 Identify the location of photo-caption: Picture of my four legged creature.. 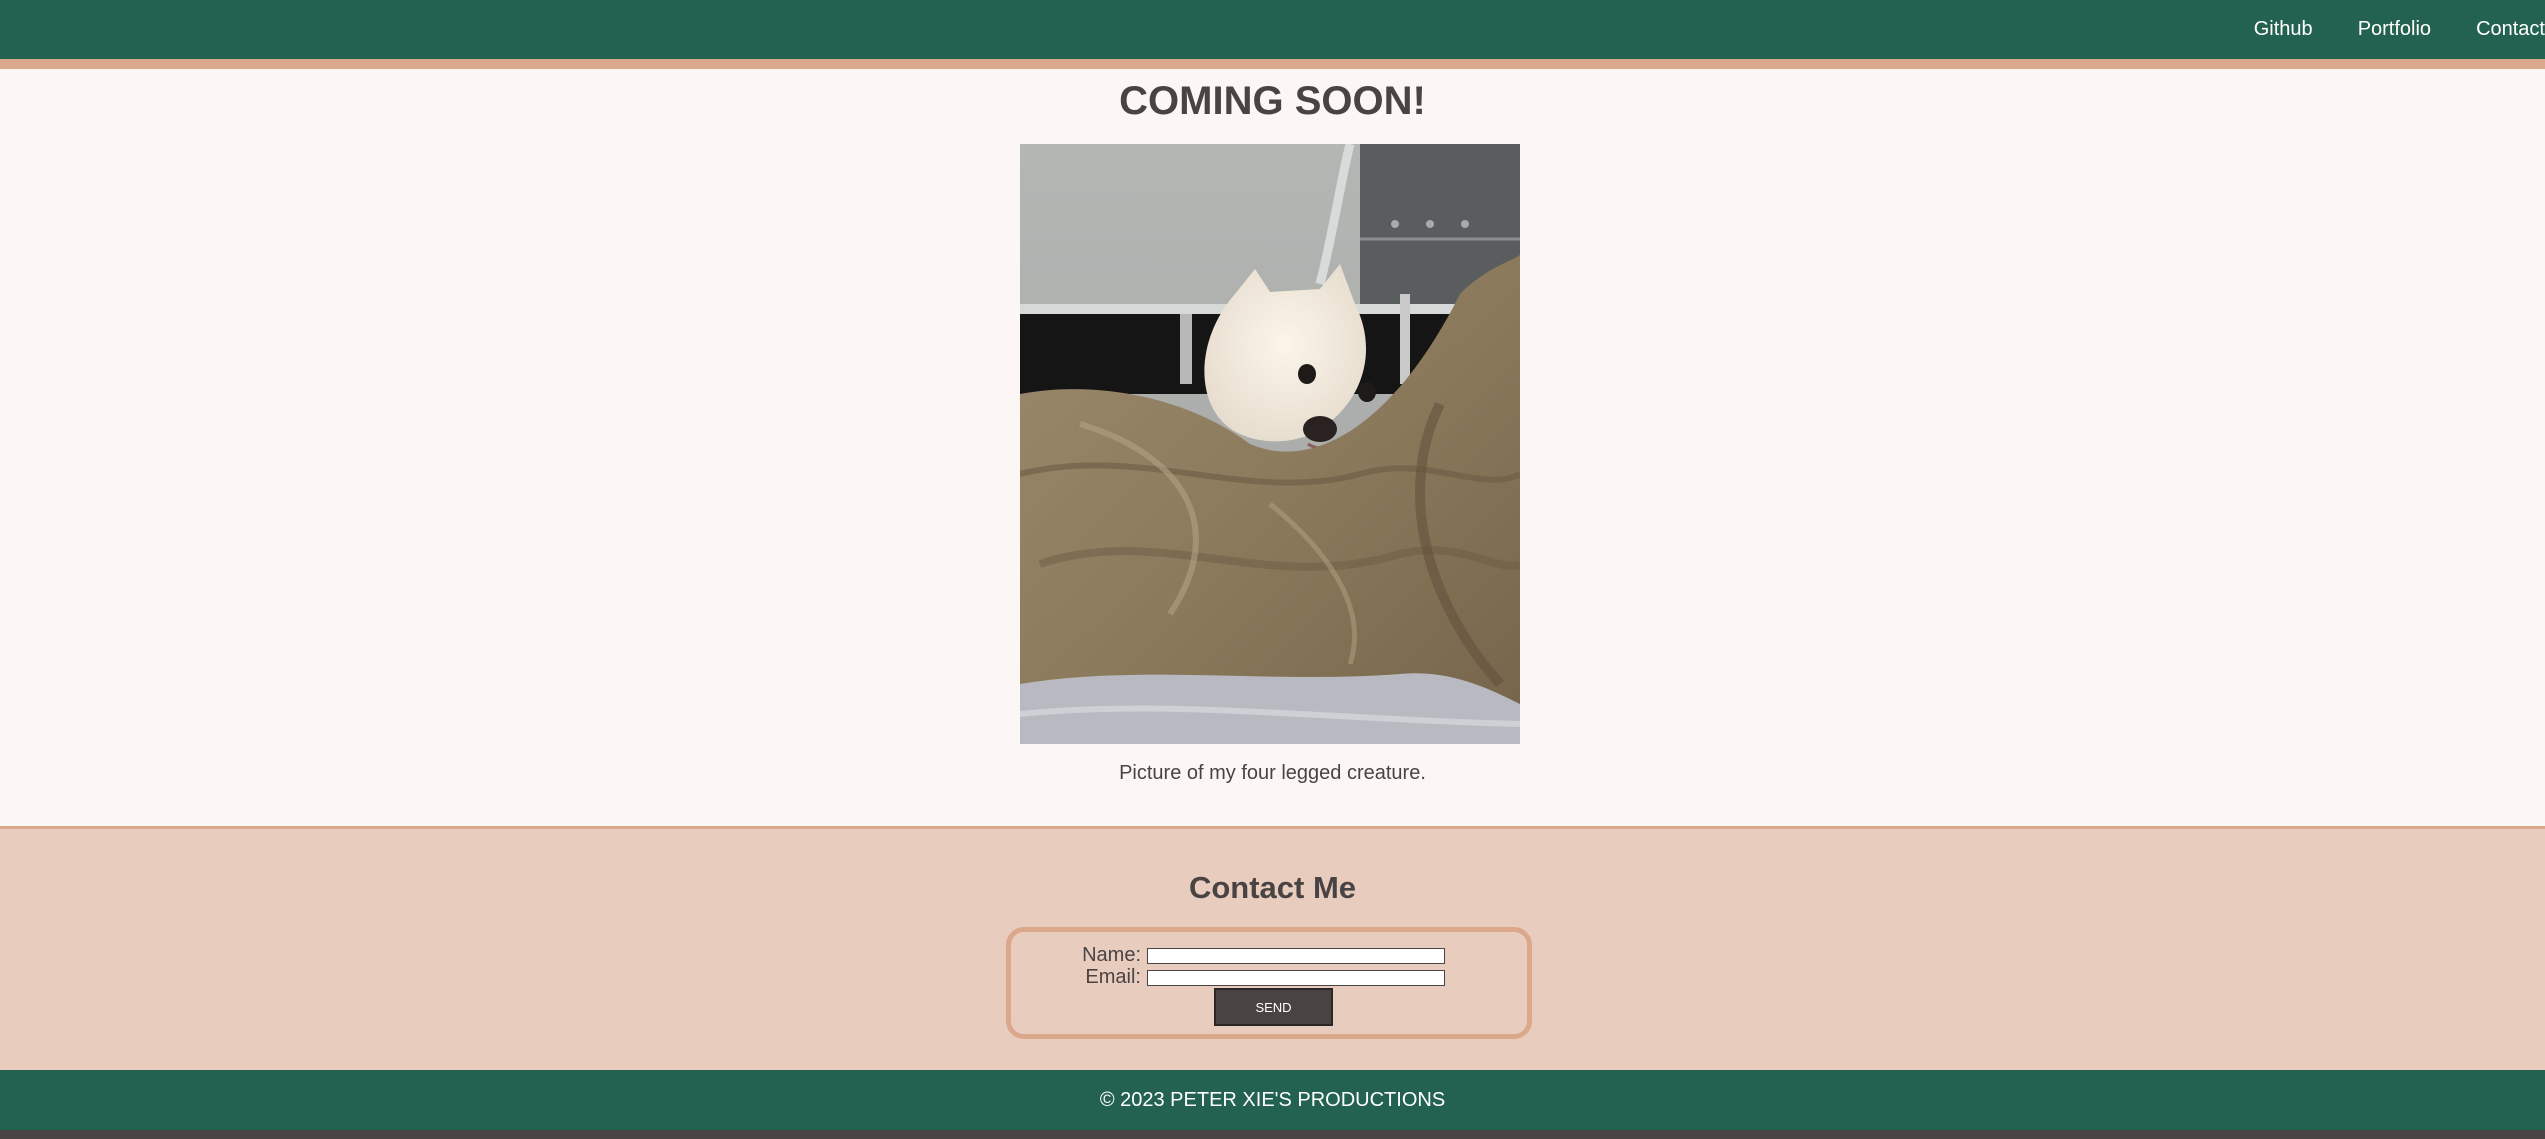
(1272, 773).